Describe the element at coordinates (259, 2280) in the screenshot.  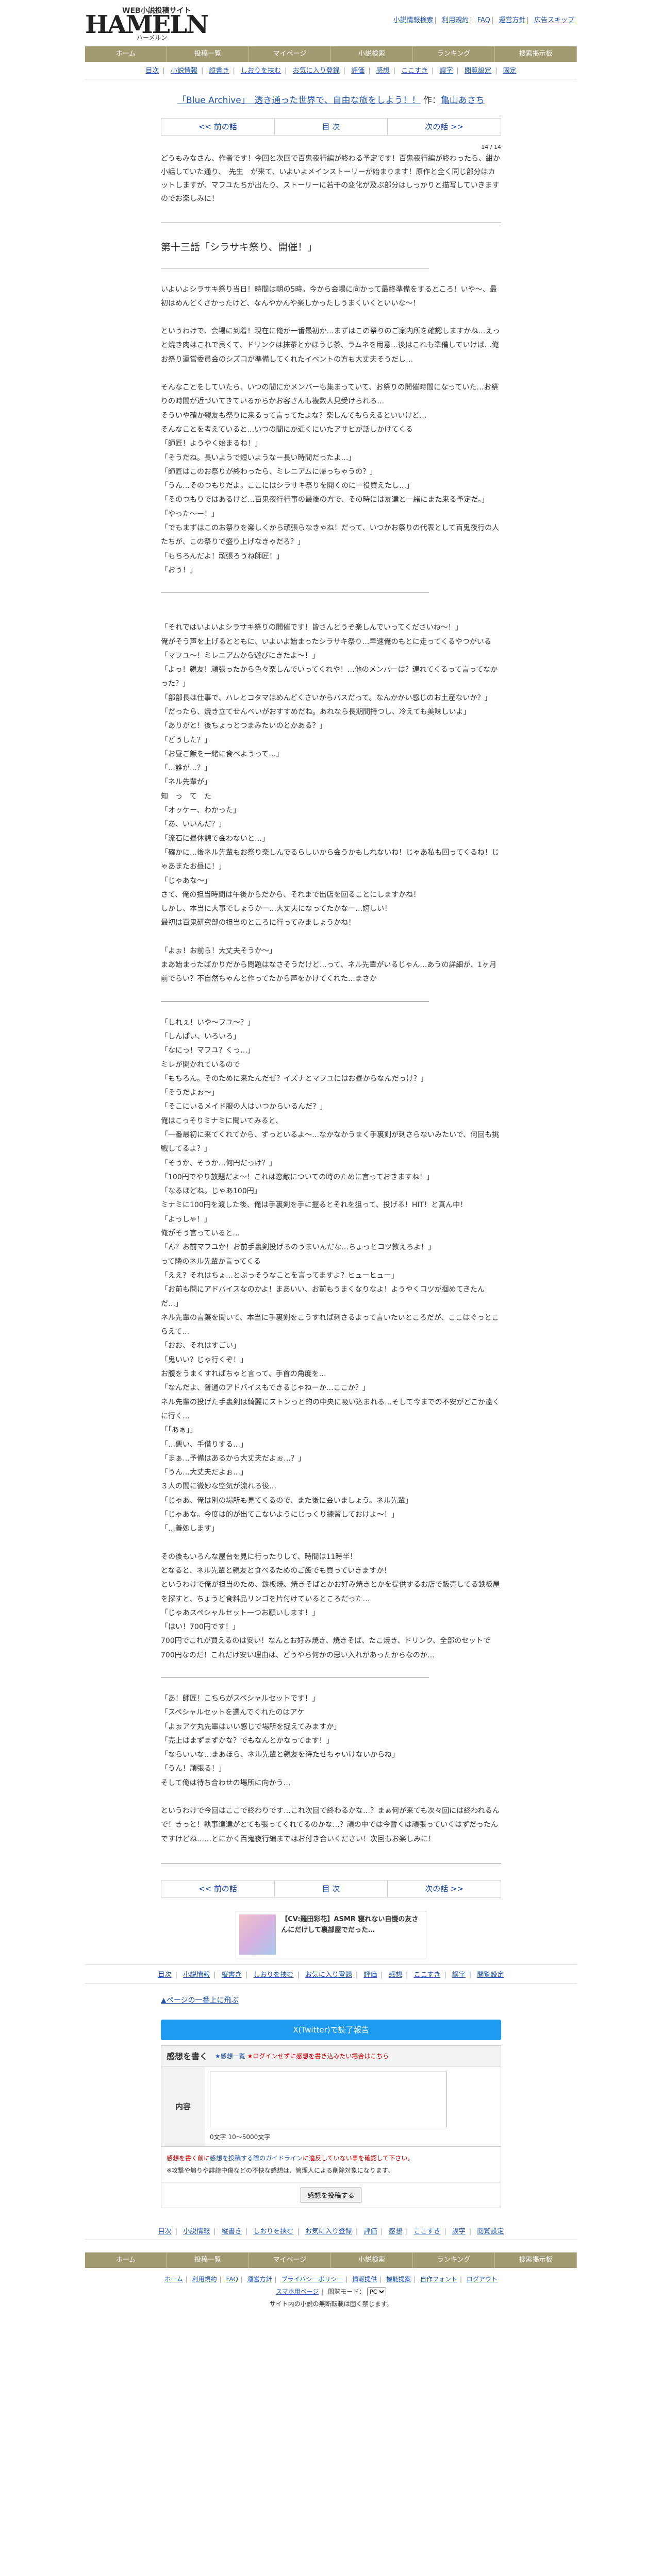
I see `footer-link-policy: 運営方針` at that location.